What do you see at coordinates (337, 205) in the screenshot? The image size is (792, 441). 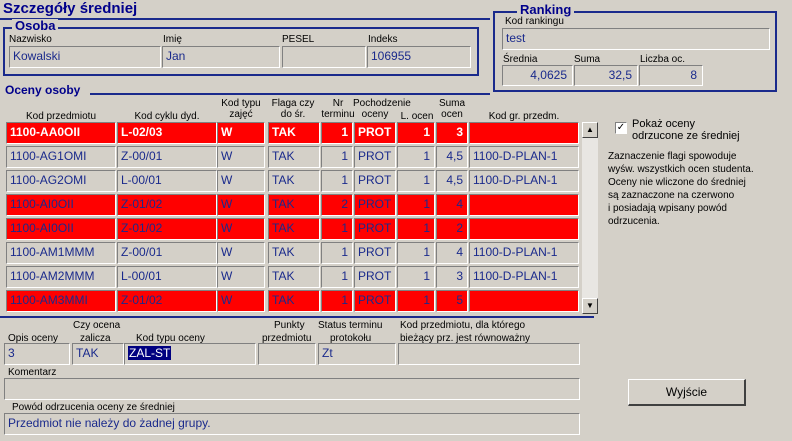 I see `cell-nr: 2` at bounding box center [337, 205].